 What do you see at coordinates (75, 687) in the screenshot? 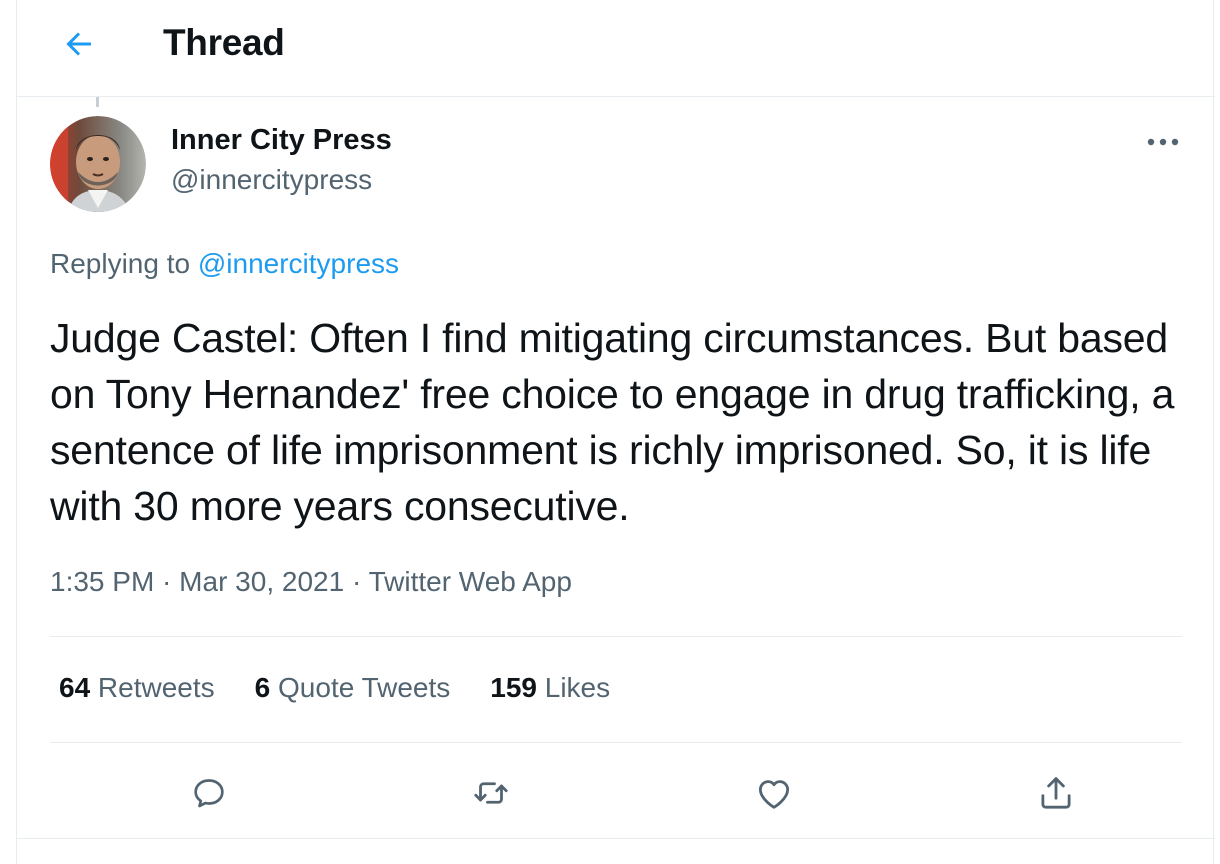
I see `retweets-count: 64` at bounding box center [75, 687].